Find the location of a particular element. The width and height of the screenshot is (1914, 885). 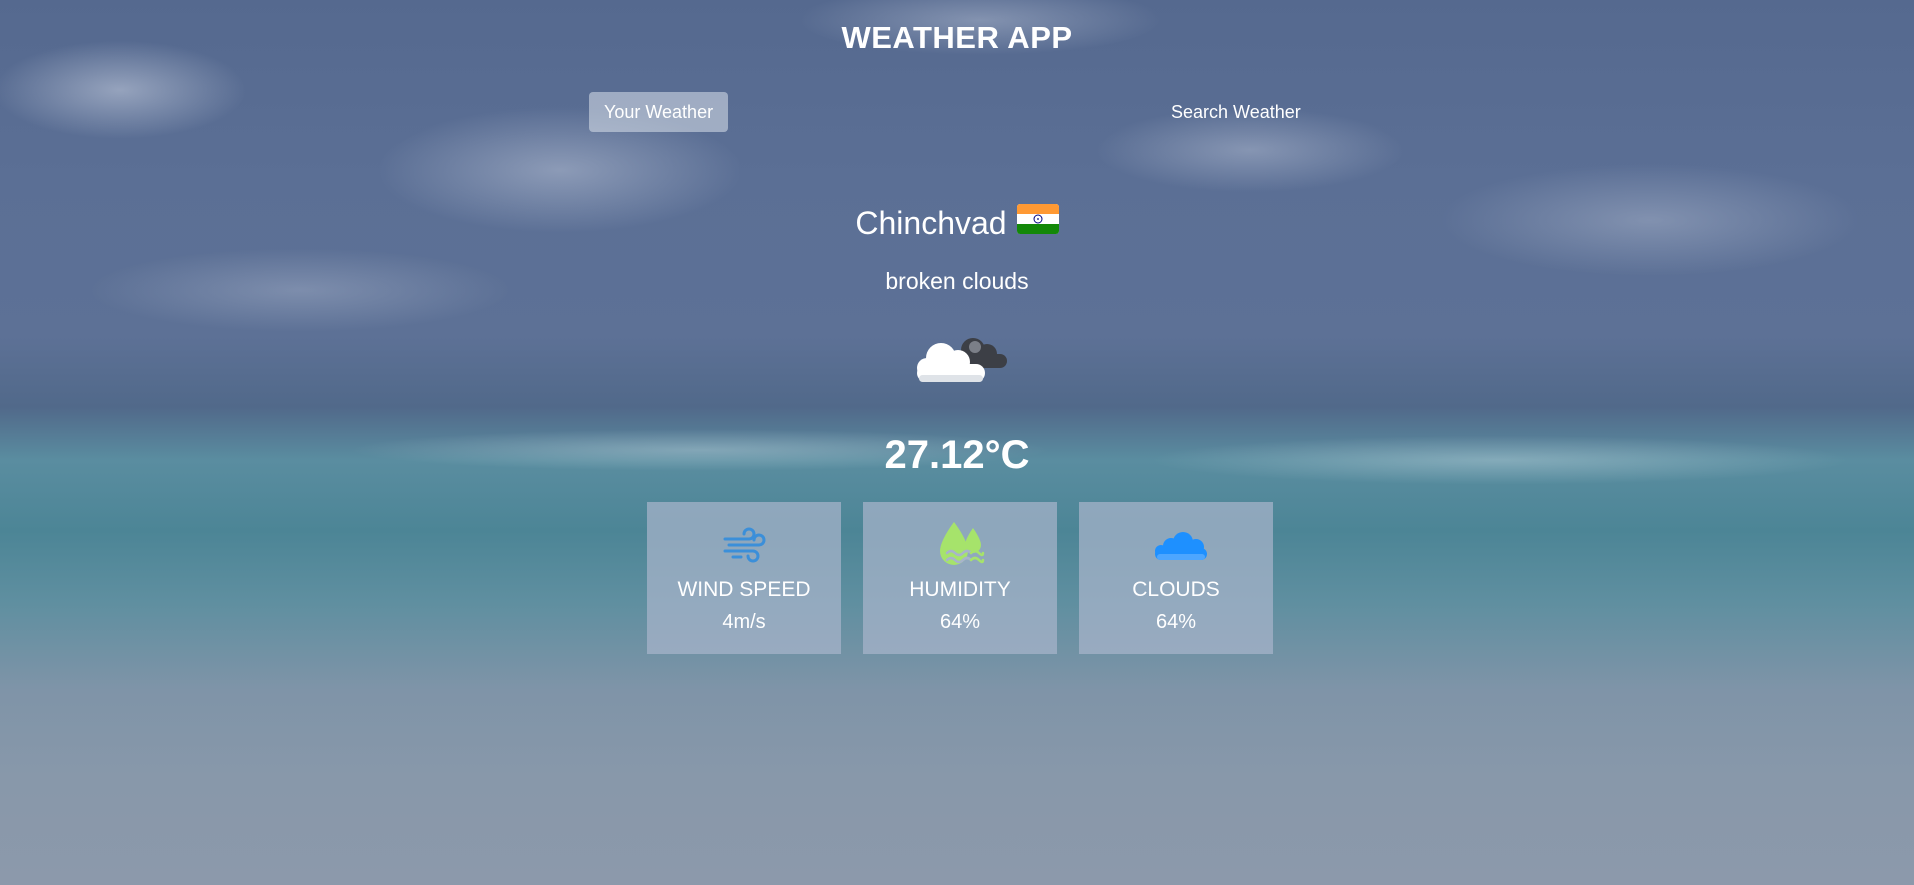

humidity-value: 64% is located at coordinates (960, 622).